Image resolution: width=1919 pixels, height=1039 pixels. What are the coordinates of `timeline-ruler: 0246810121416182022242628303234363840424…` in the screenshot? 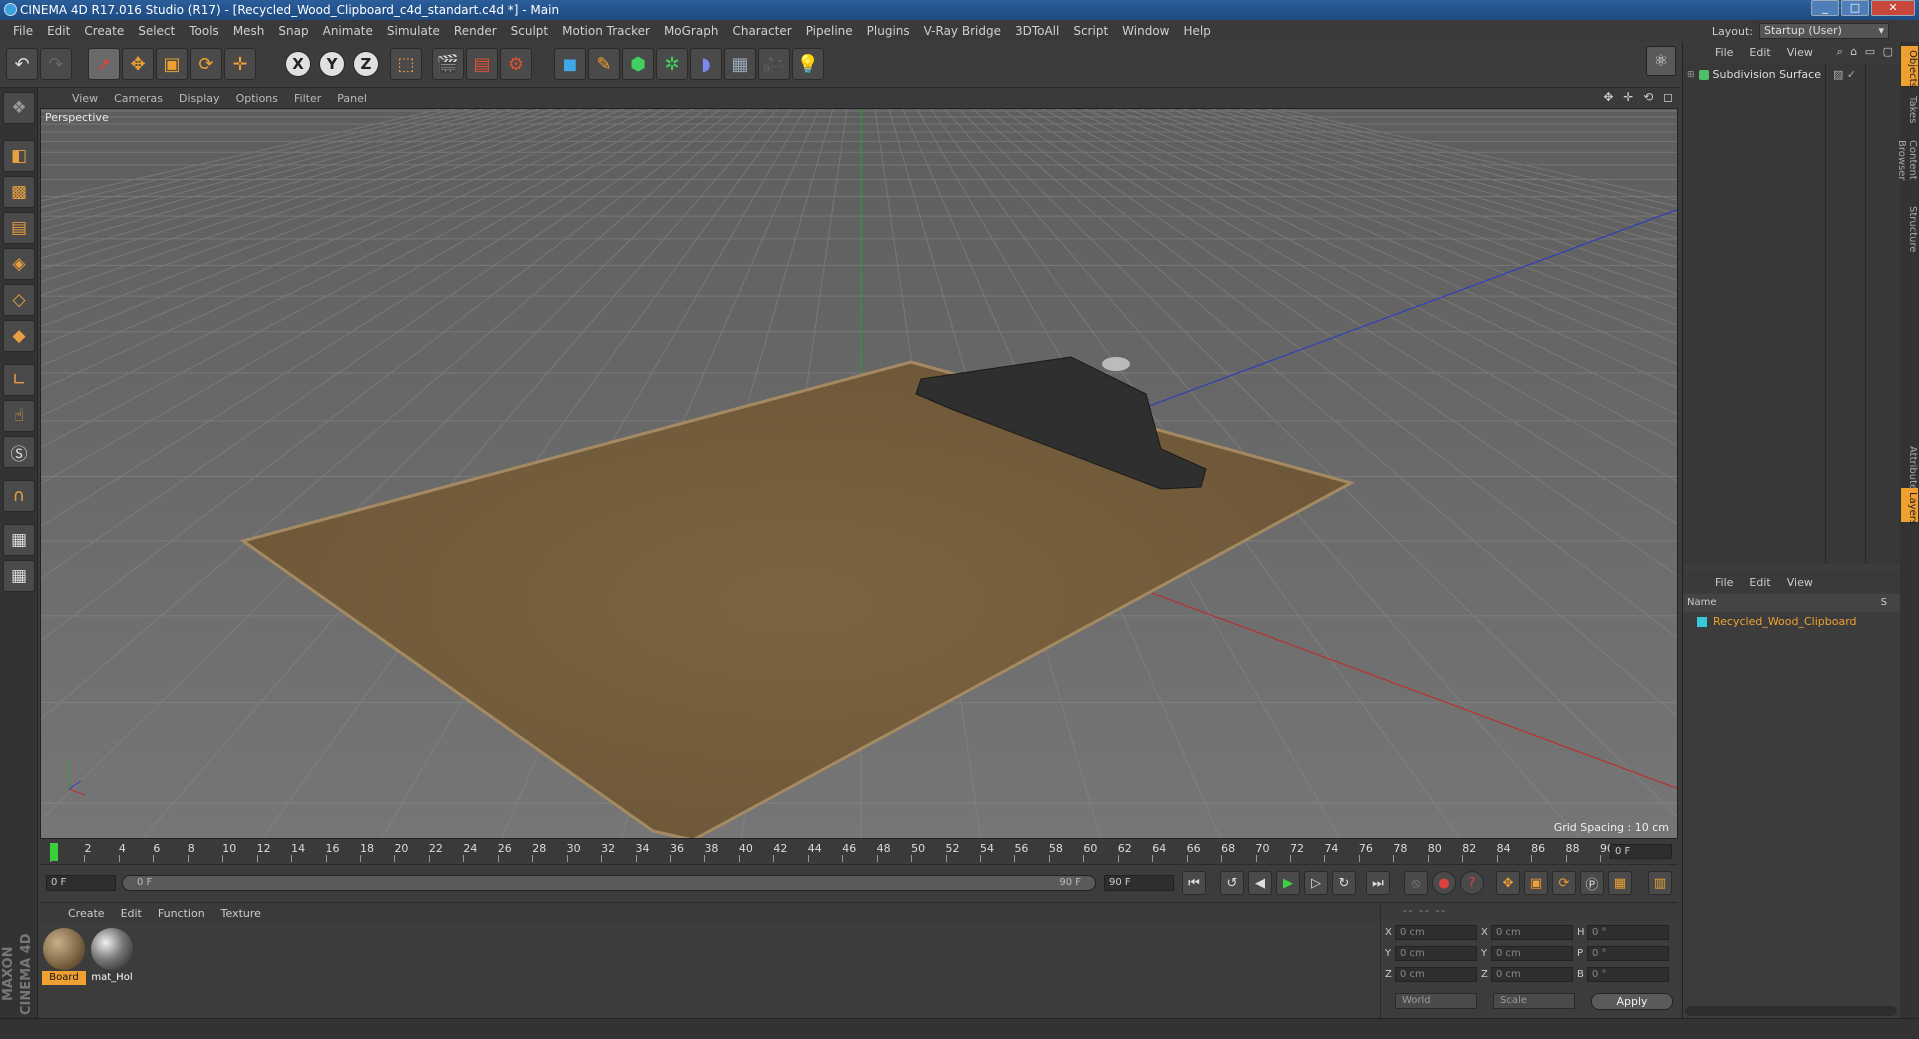 It's located at (859, 852).